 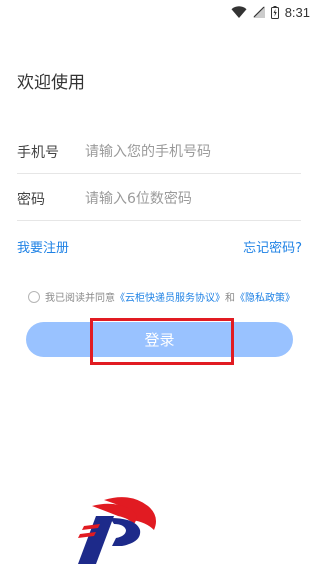 I want to click on phone-label: 手机号, so click(x=38, y=152).